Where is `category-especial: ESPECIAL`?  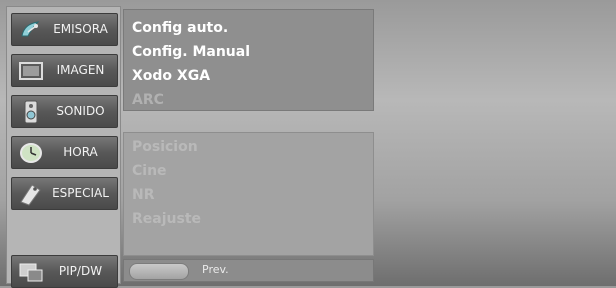 category-especial: ESPECIAL is located at coordinates (64, 193).